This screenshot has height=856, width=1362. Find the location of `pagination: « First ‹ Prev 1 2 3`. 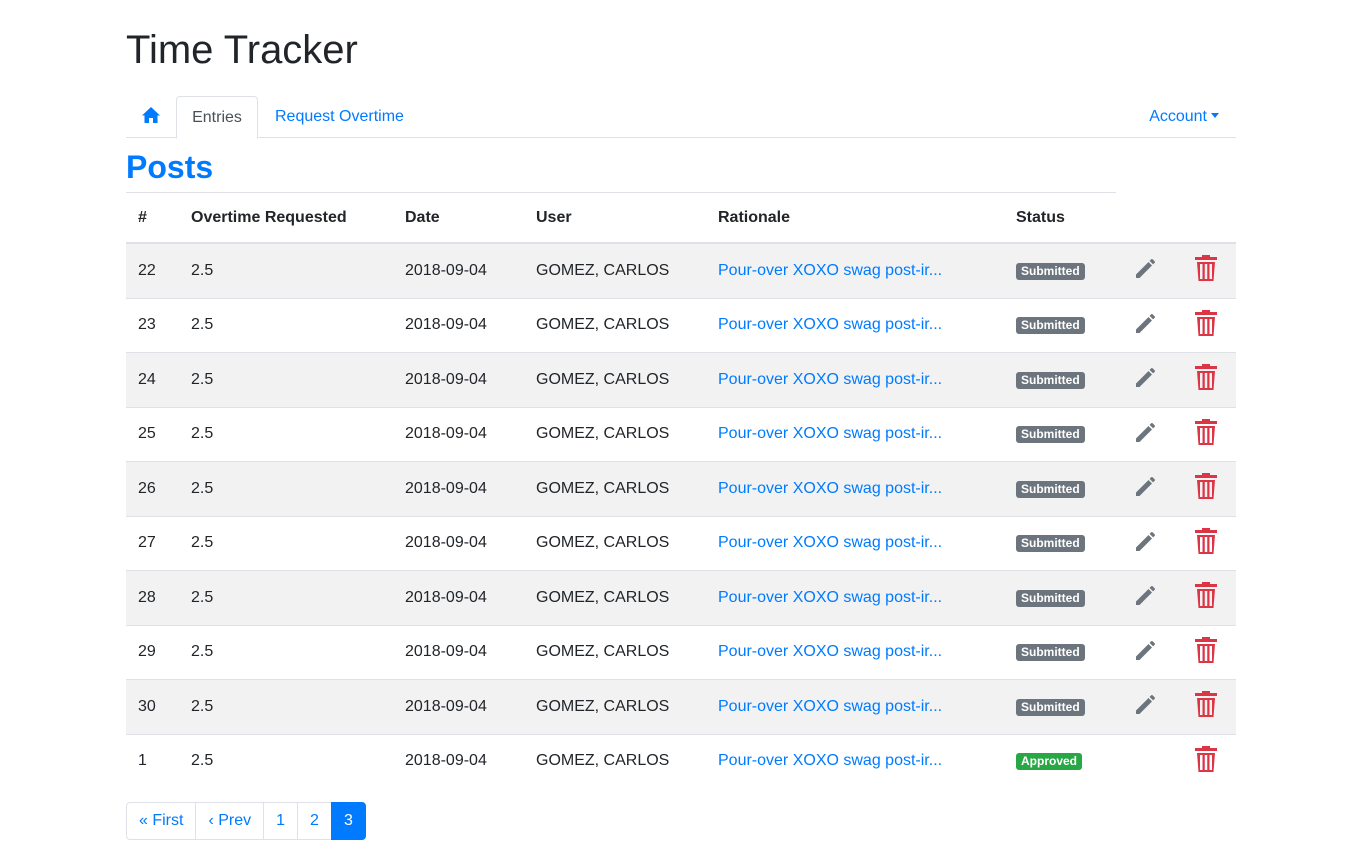

pagination: « First ‹ Prev 1 2 3 is located at coordinates (246, 821).